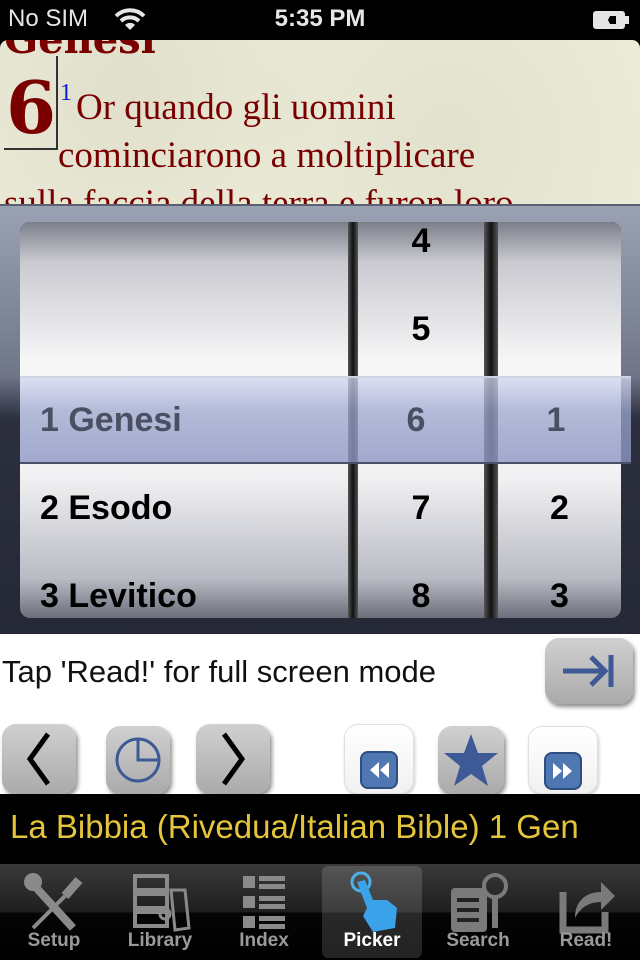 This screenshot has width=640, height=960. Describe the element at coordinates (421, 420) in the screenshot. I see `chapter-wheel: 4 5 7 8` at that location.